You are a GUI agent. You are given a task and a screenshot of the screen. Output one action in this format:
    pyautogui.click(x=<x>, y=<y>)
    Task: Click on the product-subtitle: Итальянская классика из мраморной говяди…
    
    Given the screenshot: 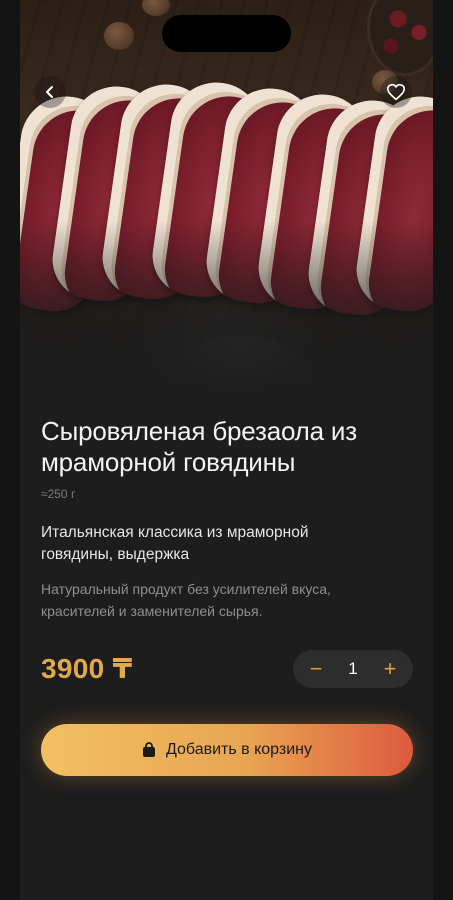 What is the action you would take?
    pyautogui.click(x=175, y=543)
    